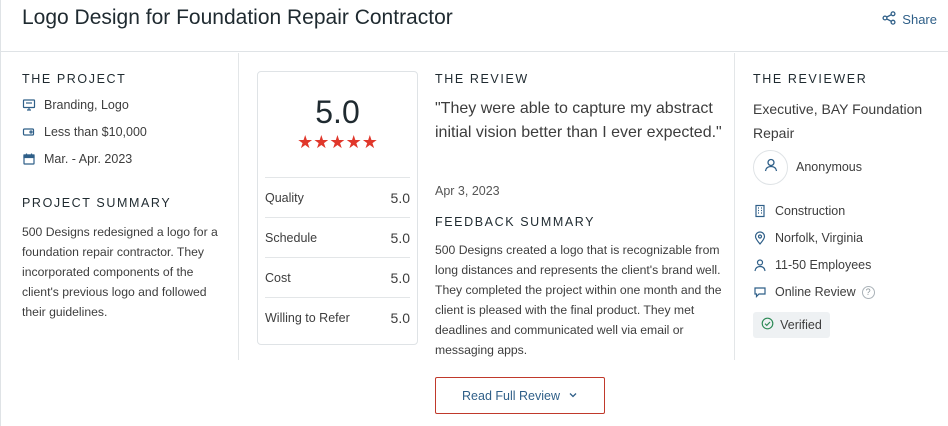 The height and width of the screenshot is (426, 948). Describe the element at coordinates (760, 238) in the screenshot. I see `location-pin-icon` at that location.